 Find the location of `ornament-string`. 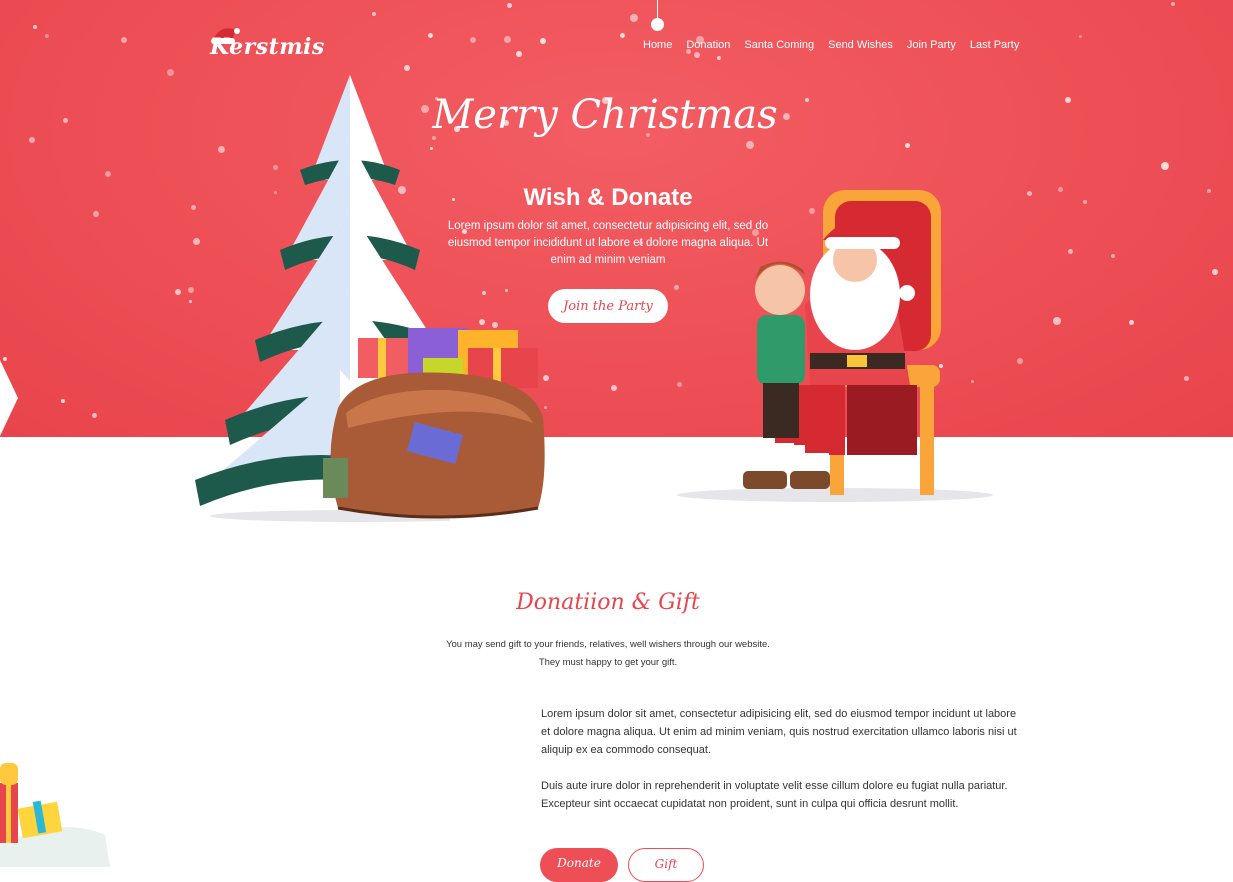

ornament-string is located at coordinates (657, 10).